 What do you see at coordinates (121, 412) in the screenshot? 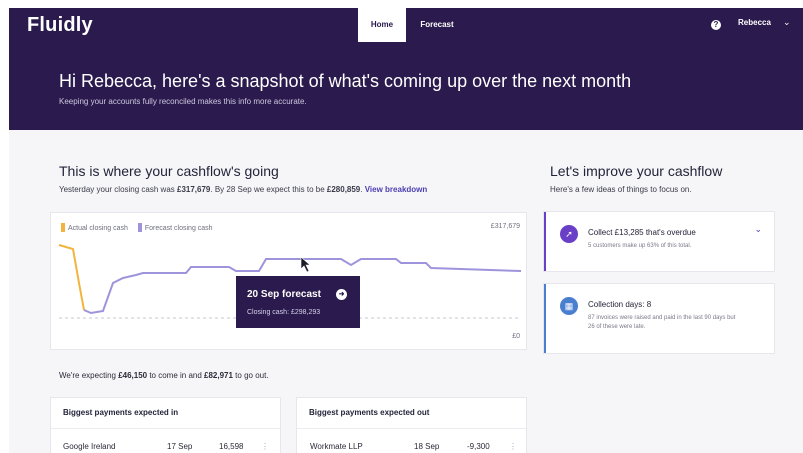
I see `payments-in-title: Biggest payments expected in` at bounding box center [121, 412].